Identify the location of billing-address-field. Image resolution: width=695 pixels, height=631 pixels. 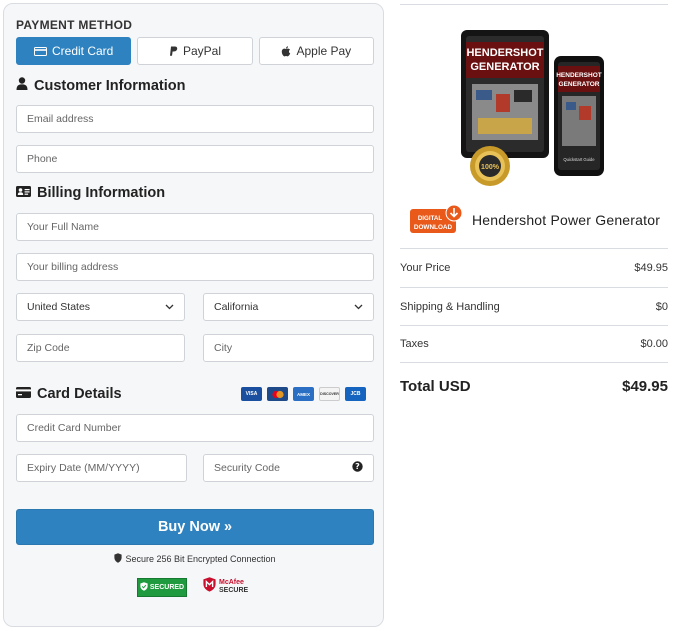
(195, 267).